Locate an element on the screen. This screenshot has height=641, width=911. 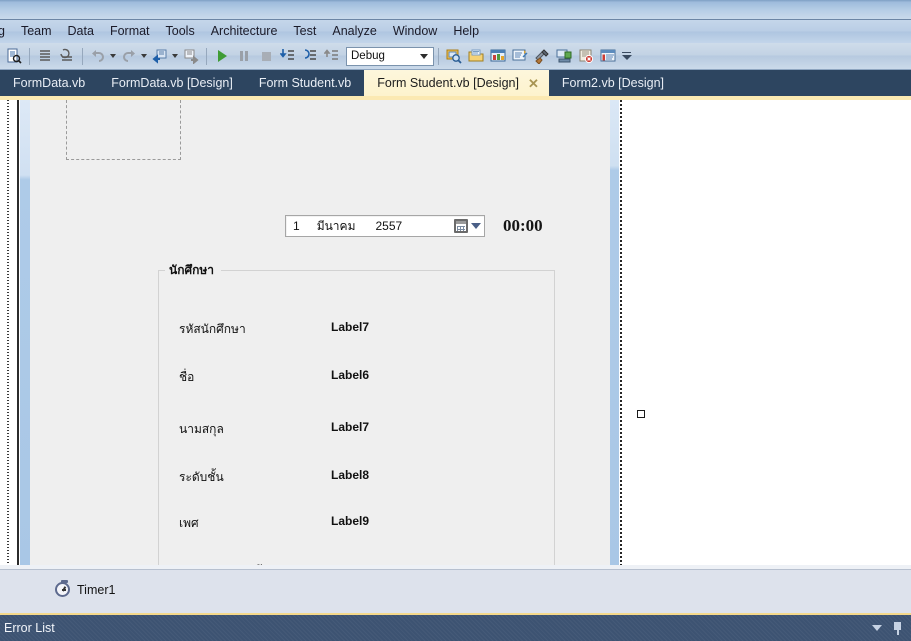
dtp-year: 2557 is located at coordinates (389, 226).